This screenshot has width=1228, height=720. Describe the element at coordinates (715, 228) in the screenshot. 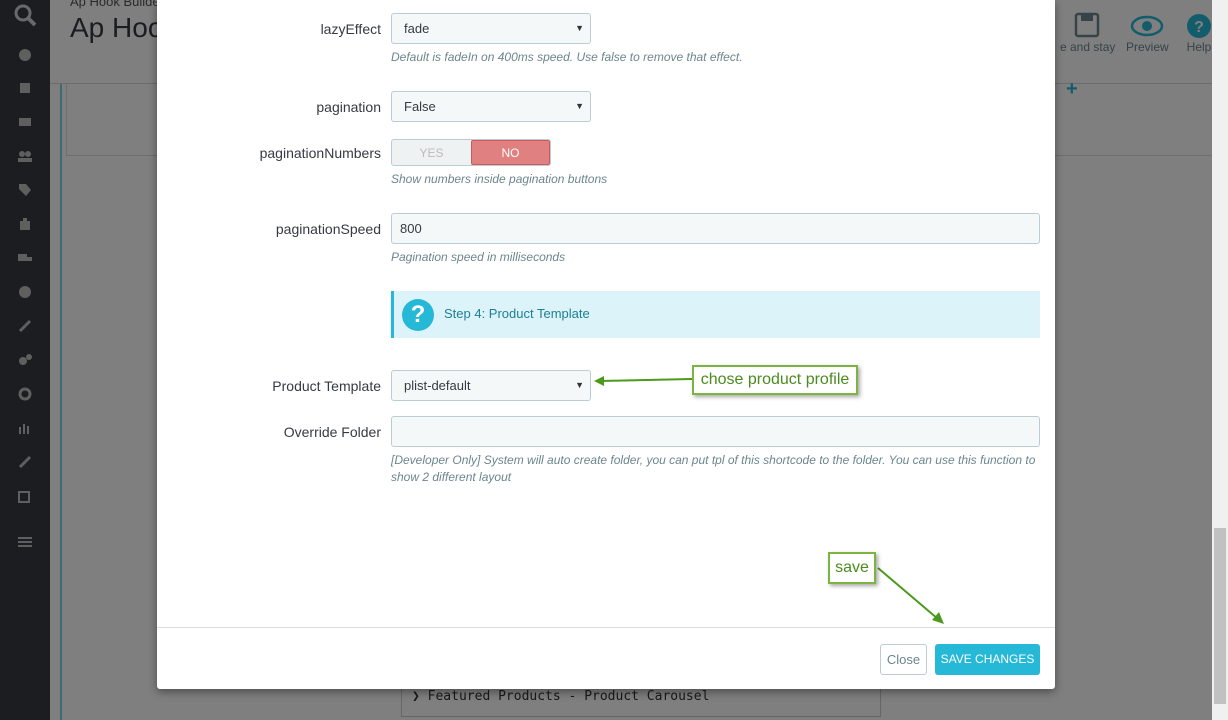

I see `pagination-speed-input: 800` at that location.